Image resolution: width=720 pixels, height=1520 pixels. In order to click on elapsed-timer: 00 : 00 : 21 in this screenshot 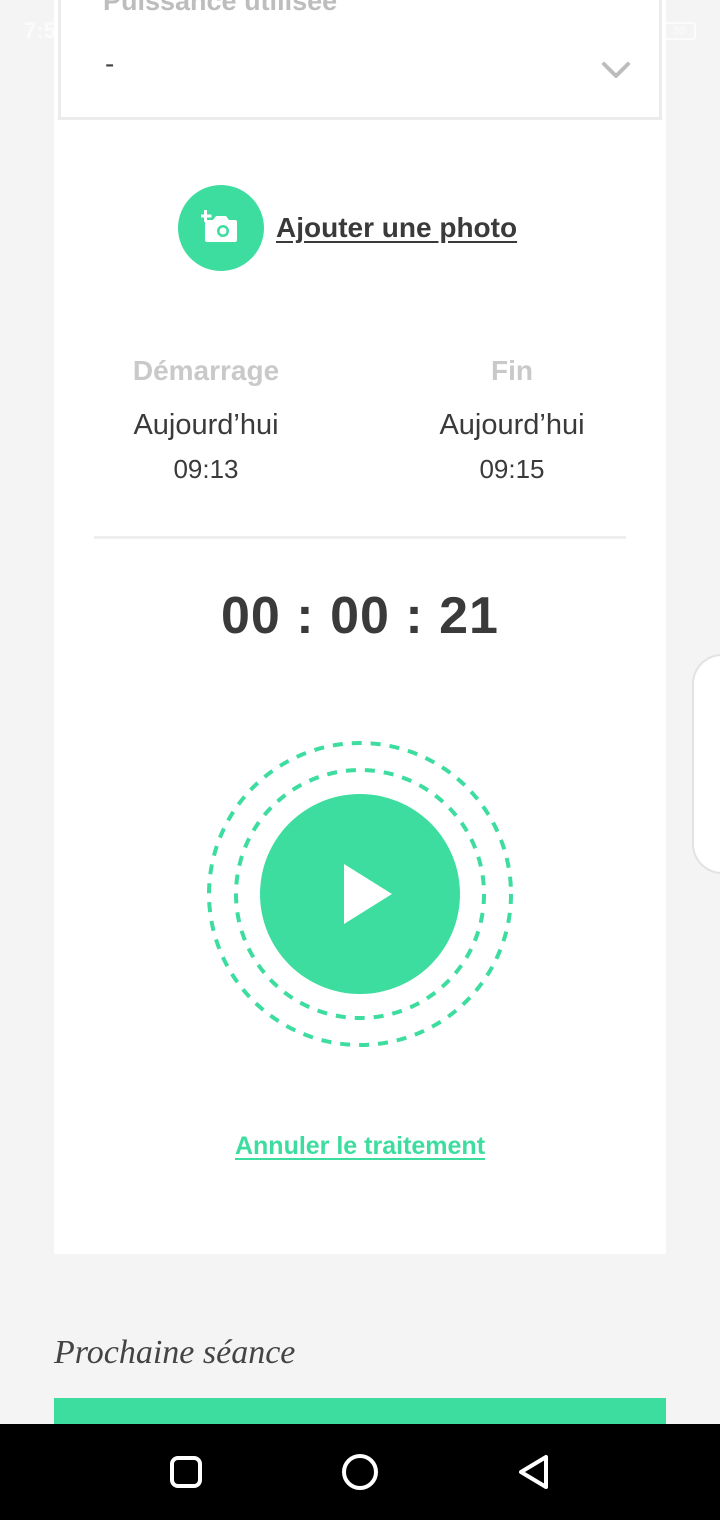, I will do `click(360, 616)`.